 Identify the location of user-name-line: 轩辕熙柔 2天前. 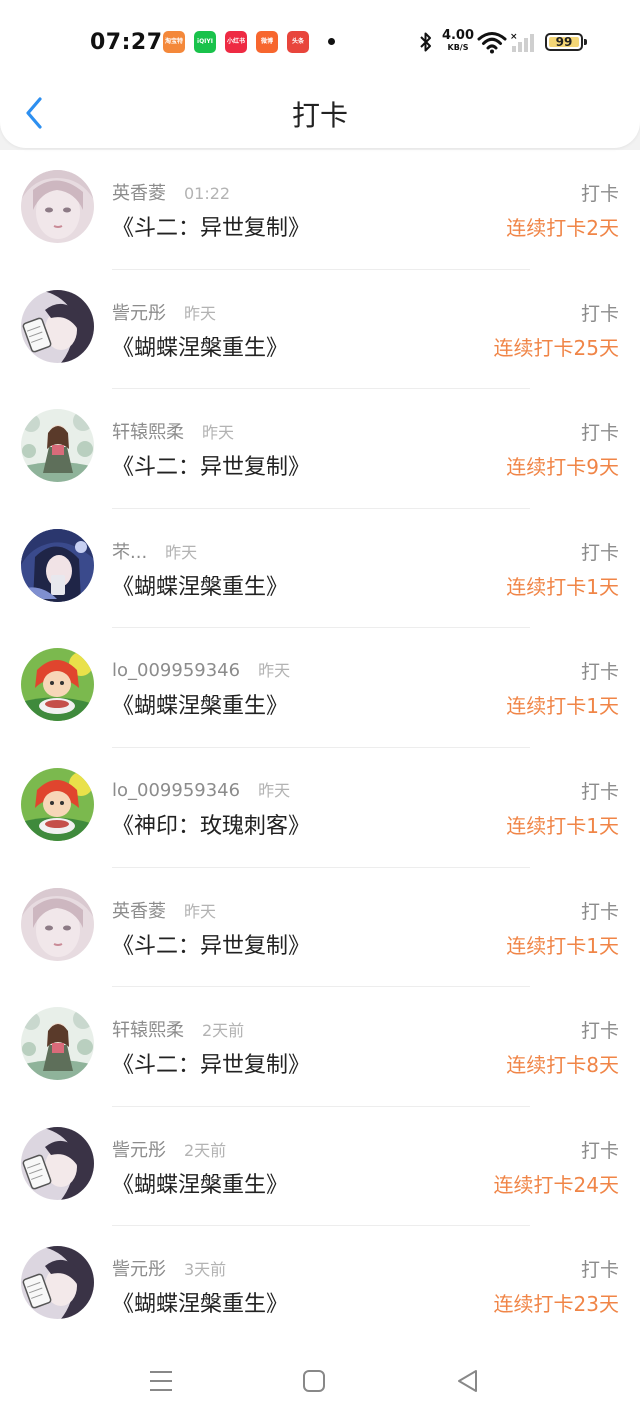
(178, 1029).